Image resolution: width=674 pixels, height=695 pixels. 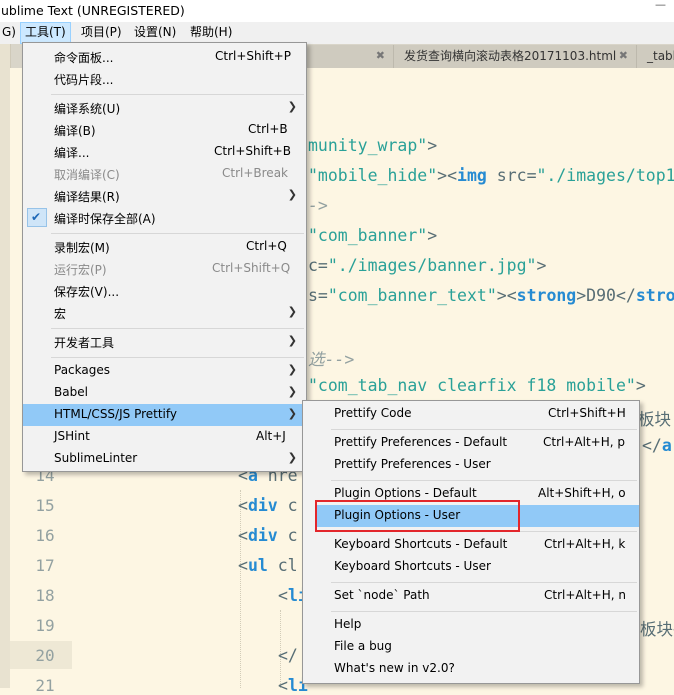 What do you see at coordinates (547, 295) in the screenshot?
I see `code-token: strong` at bounding box center [547, 295].